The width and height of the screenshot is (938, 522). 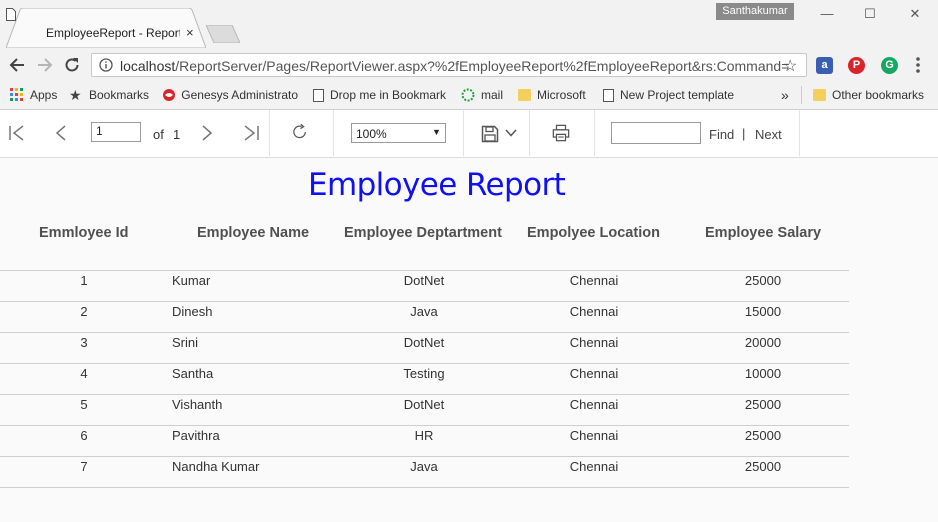 I want to click on column-header-employee-id: Emmloyee Id, so click(x=84, y=233).